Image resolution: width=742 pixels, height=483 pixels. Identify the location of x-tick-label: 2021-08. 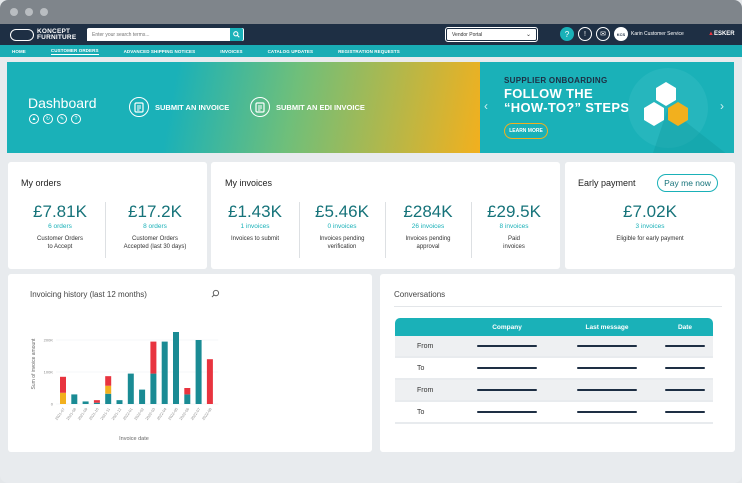
(71, 414).